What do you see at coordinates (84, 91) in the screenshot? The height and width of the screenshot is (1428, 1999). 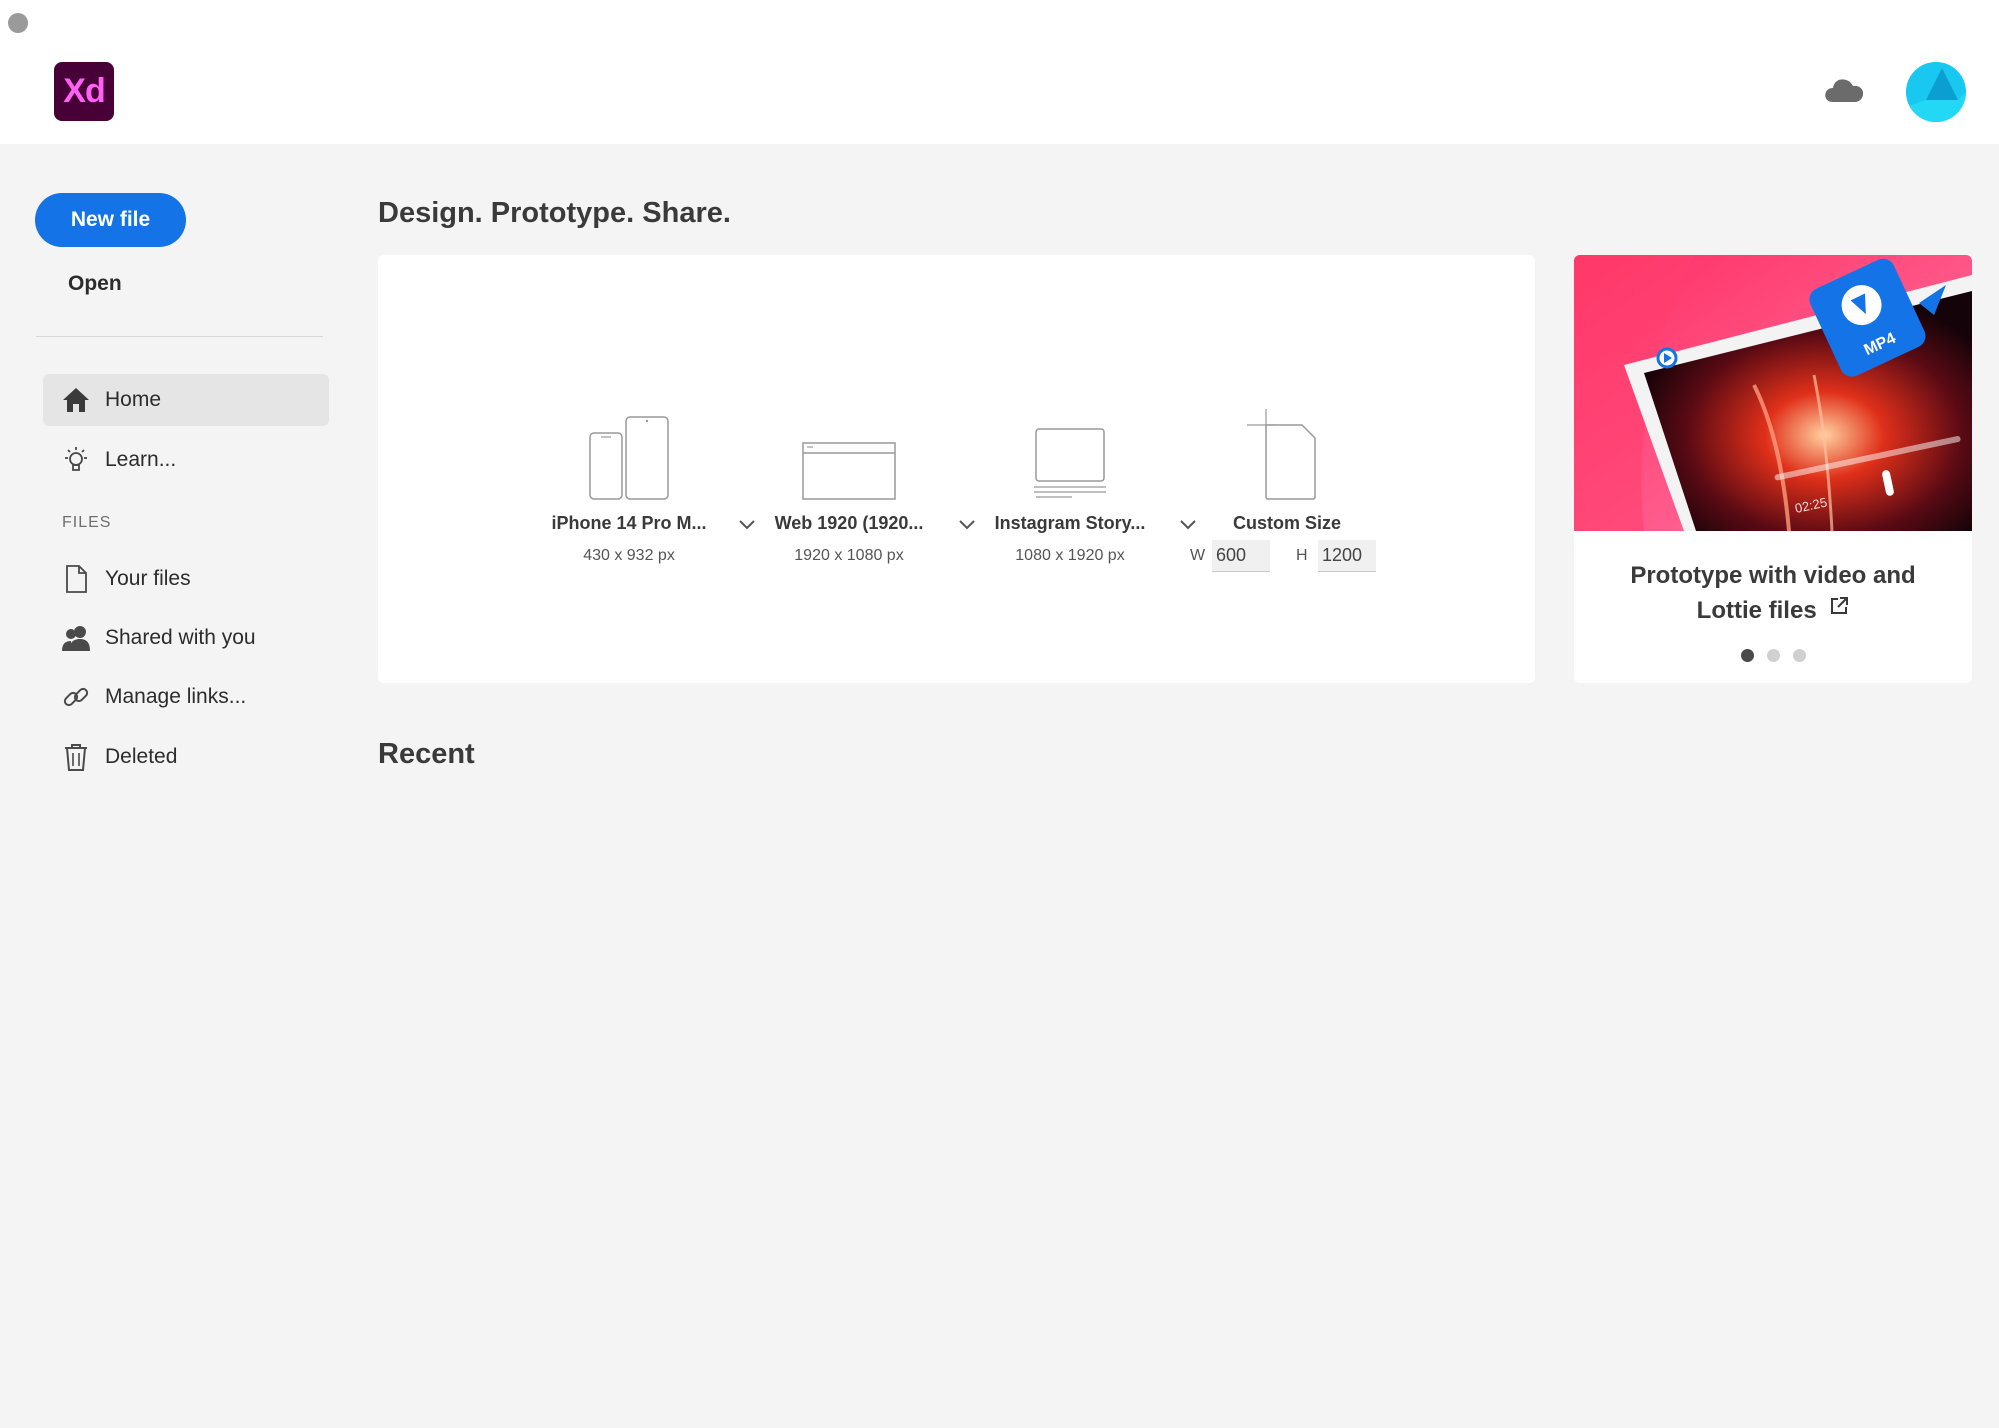 I see `xd-logo: Xd` at bounding box center [84, 91].